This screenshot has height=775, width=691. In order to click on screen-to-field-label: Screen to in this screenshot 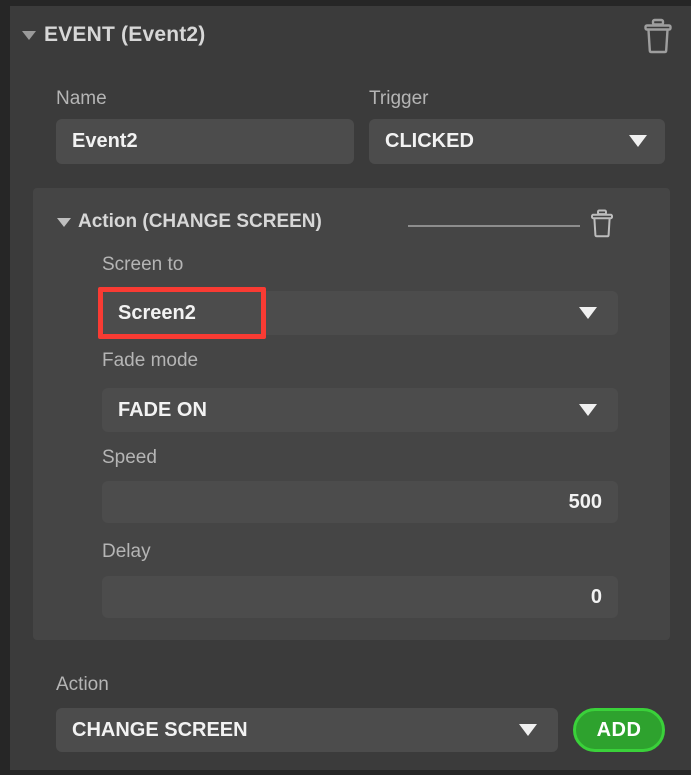, I will do `click(143, 264)`.